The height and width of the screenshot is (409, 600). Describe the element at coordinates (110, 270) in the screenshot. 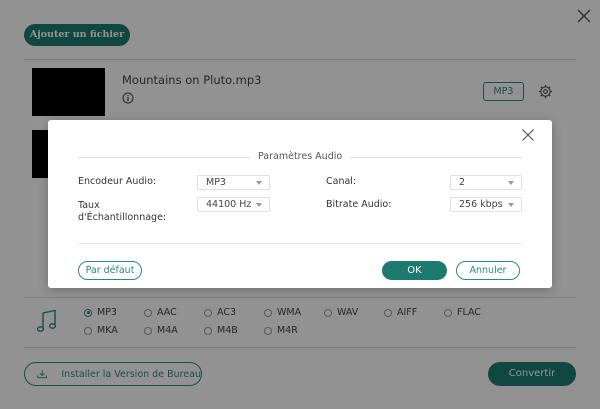

I see `default-button: Par défaut` at that location.